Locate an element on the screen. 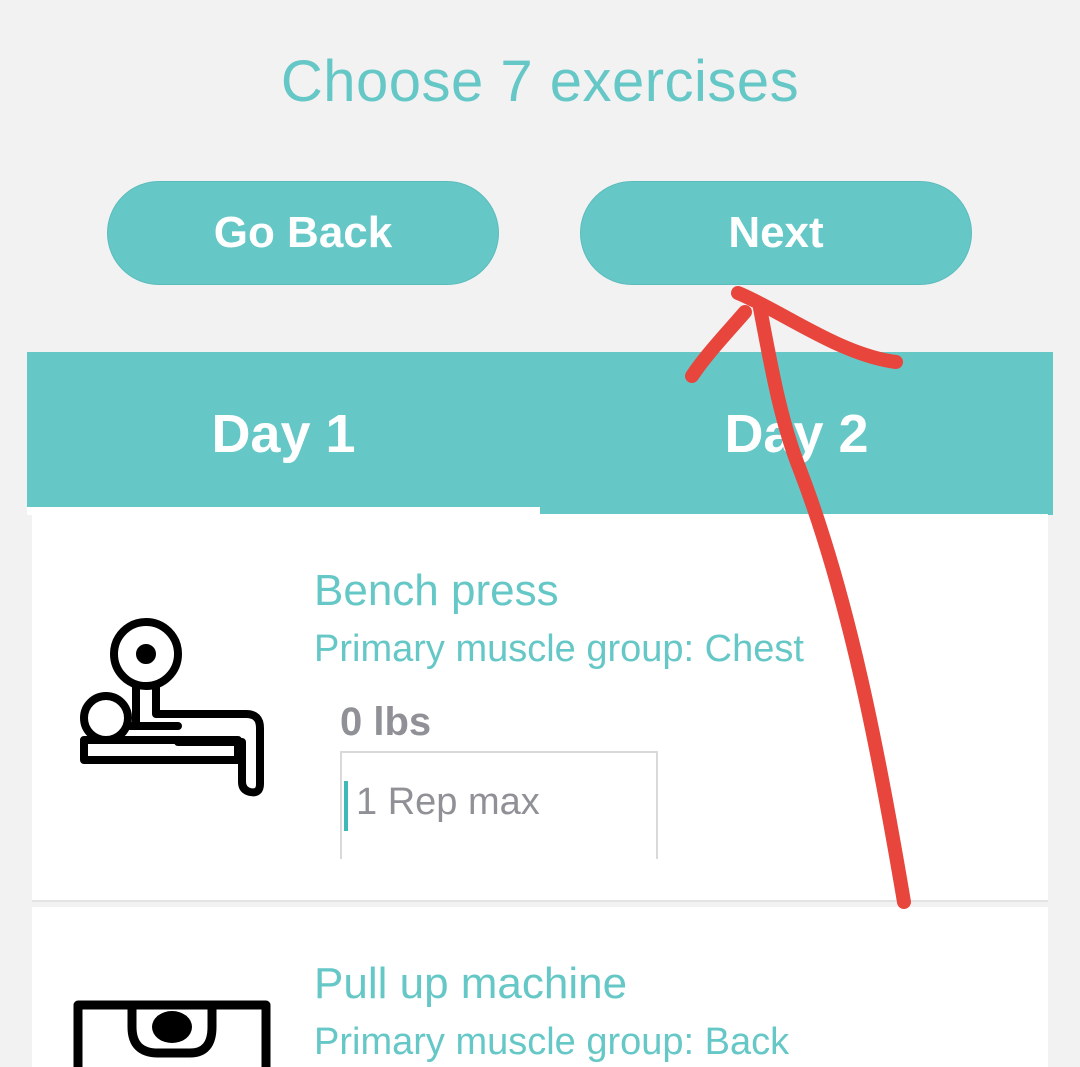 This screenshot has height=1067, width=1080. exercise-name: Bench press is located at coordinates (436, 590).